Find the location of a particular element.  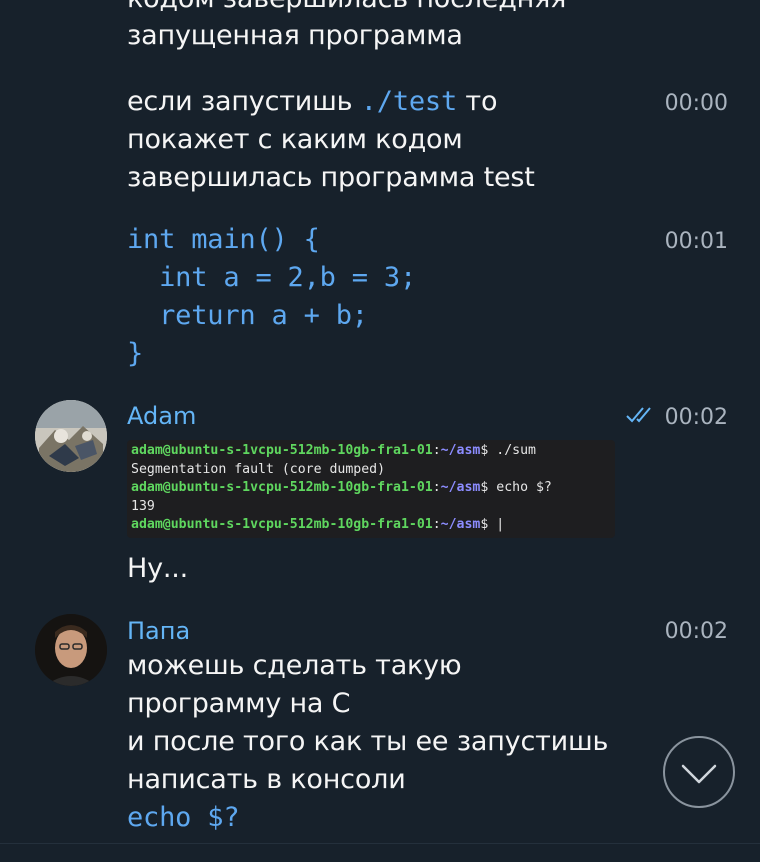

code-line: int a = 2,b = 3; is located at coordinates (271, 277).